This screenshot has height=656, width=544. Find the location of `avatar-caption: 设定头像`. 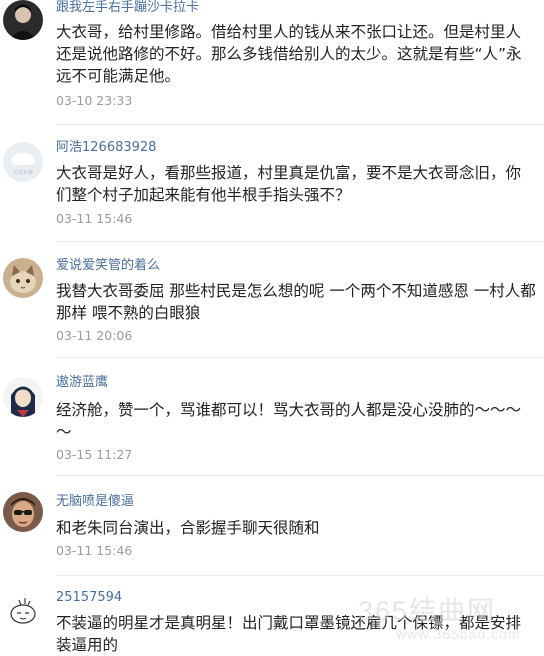

avatar-caption: 设定头像 is located at coordinates (23, 172).